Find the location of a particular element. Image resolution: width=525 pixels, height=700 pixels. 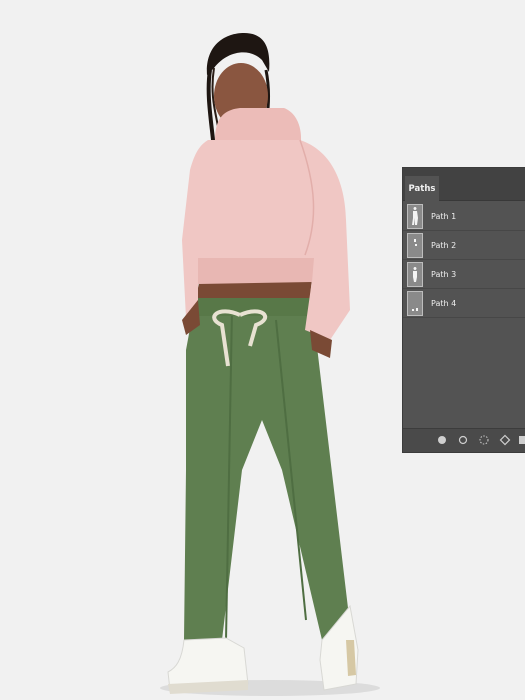

panel-footer is located at coordinates (464, 440).